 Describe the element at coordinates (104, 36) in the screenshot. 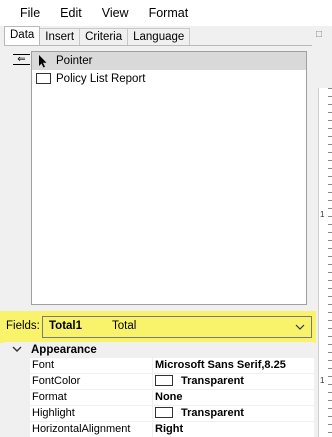

I see `tab-criteria: Criteria` at that location.